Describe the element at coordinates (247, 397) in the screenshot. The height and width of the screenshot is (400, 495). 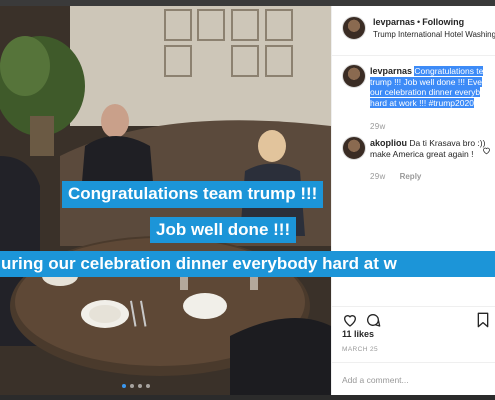
I see `backdrop-bottom` at that location.